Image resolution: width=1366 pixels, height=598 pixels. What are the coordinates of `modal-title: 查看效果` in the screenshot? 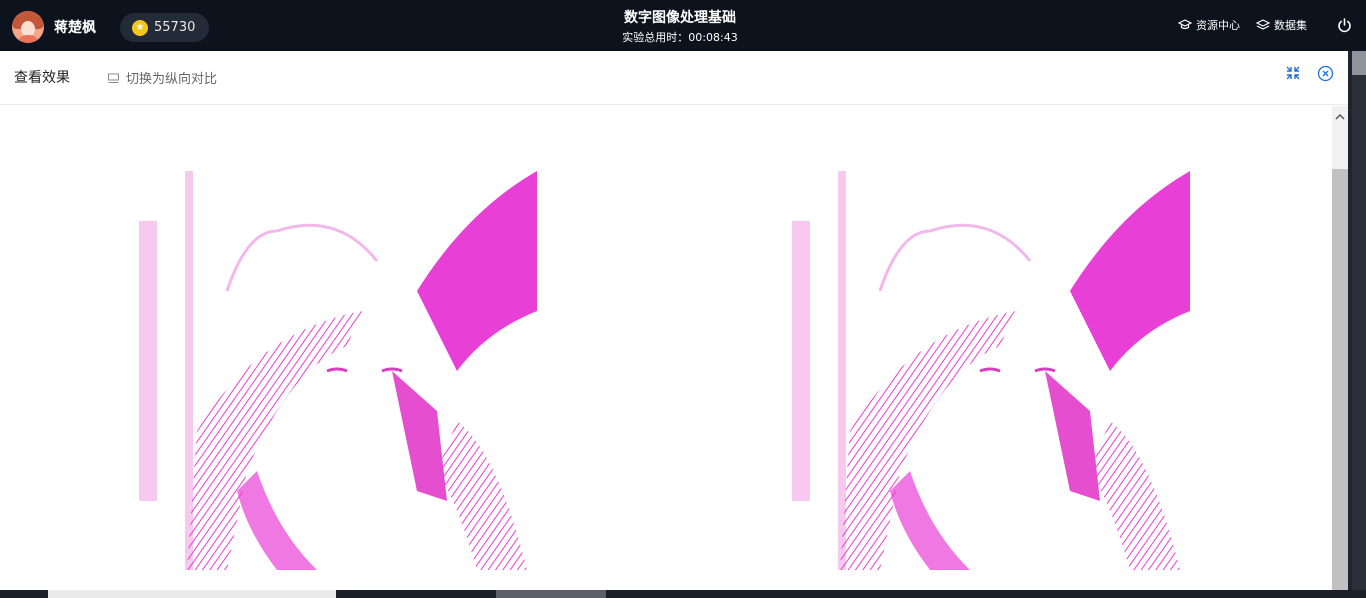 It's located at (42, 78).